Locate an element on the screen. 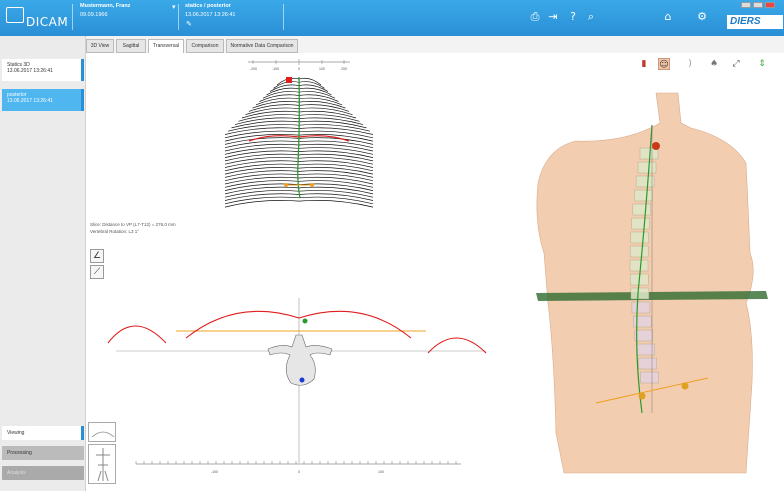 Image resolution: width=784 pixels, height=491 pixels. tab-normative-data-comparison: Normative Data Comparison is located at coordinates (262, 46).